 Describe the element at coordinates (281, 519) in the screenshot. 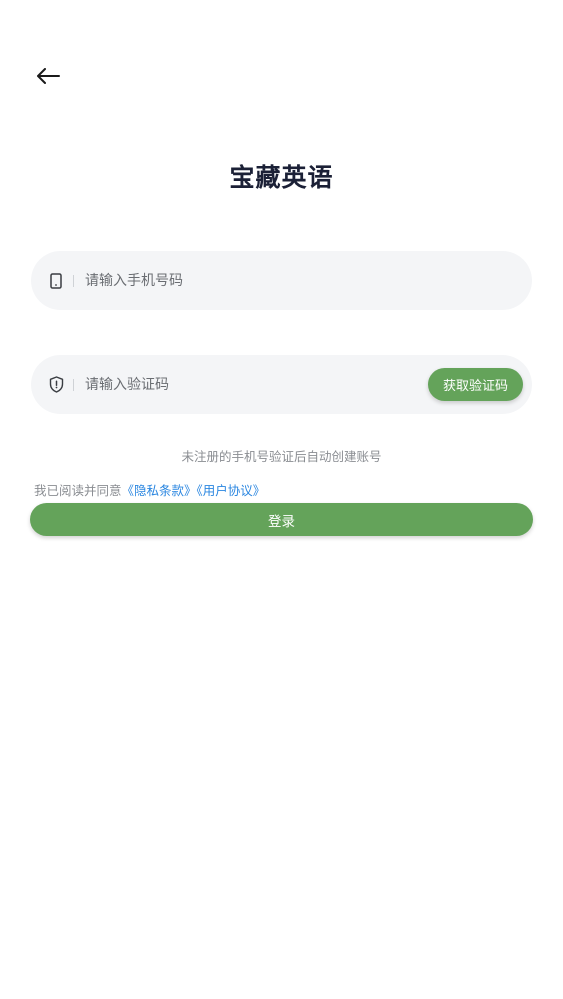

I see `login-button: 登录` at that location.